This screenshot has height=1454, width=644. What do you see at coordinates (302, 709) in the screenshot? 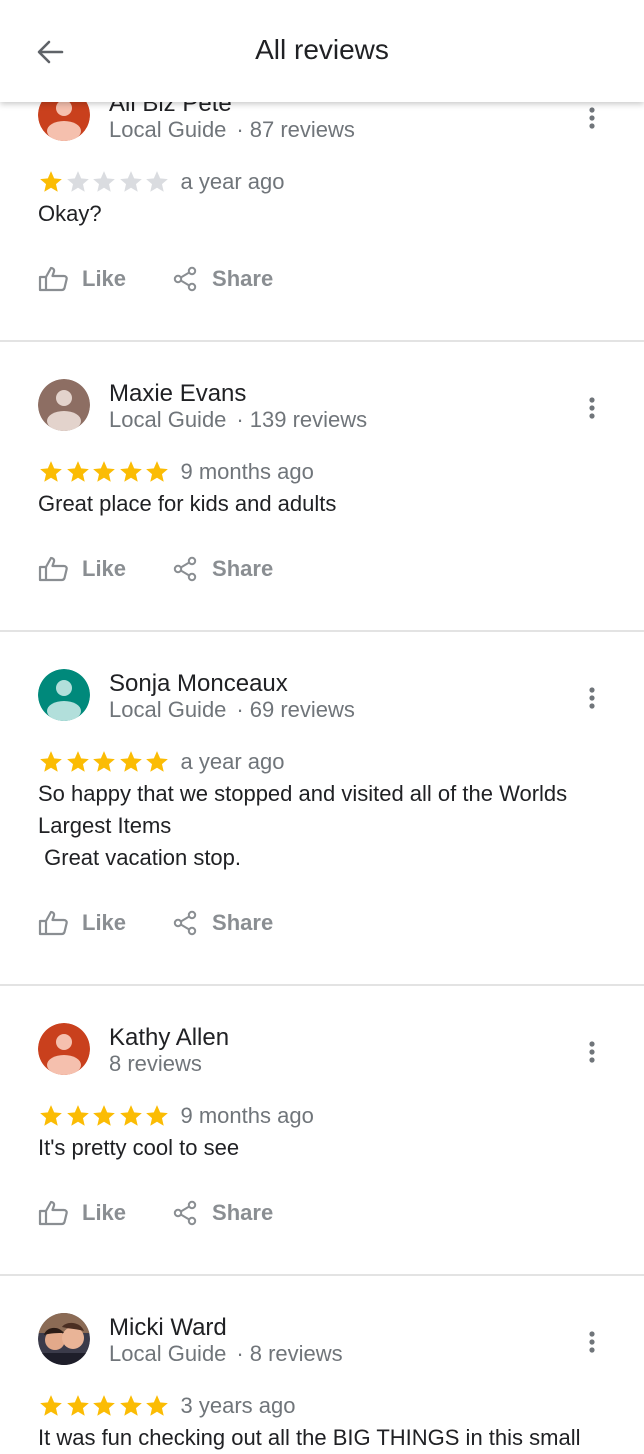
I see `review-count: 69 reviews` at bounding box center [302, 709].